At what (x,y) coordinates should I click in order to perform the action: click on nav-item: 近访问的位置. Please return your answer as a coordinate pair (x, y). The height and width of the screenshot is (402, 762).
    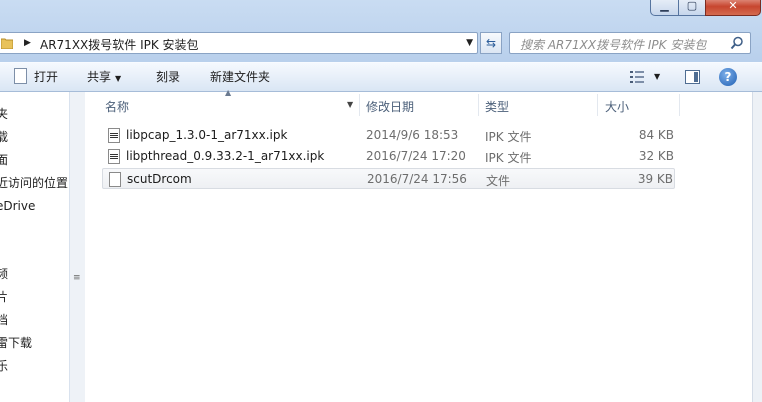
    Looking at the image, I should click on (34, 183).